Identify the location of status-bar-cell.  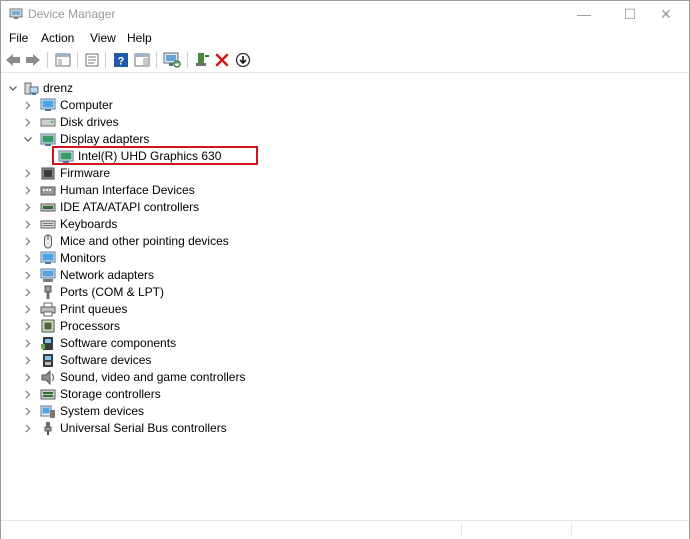
(516, 530).